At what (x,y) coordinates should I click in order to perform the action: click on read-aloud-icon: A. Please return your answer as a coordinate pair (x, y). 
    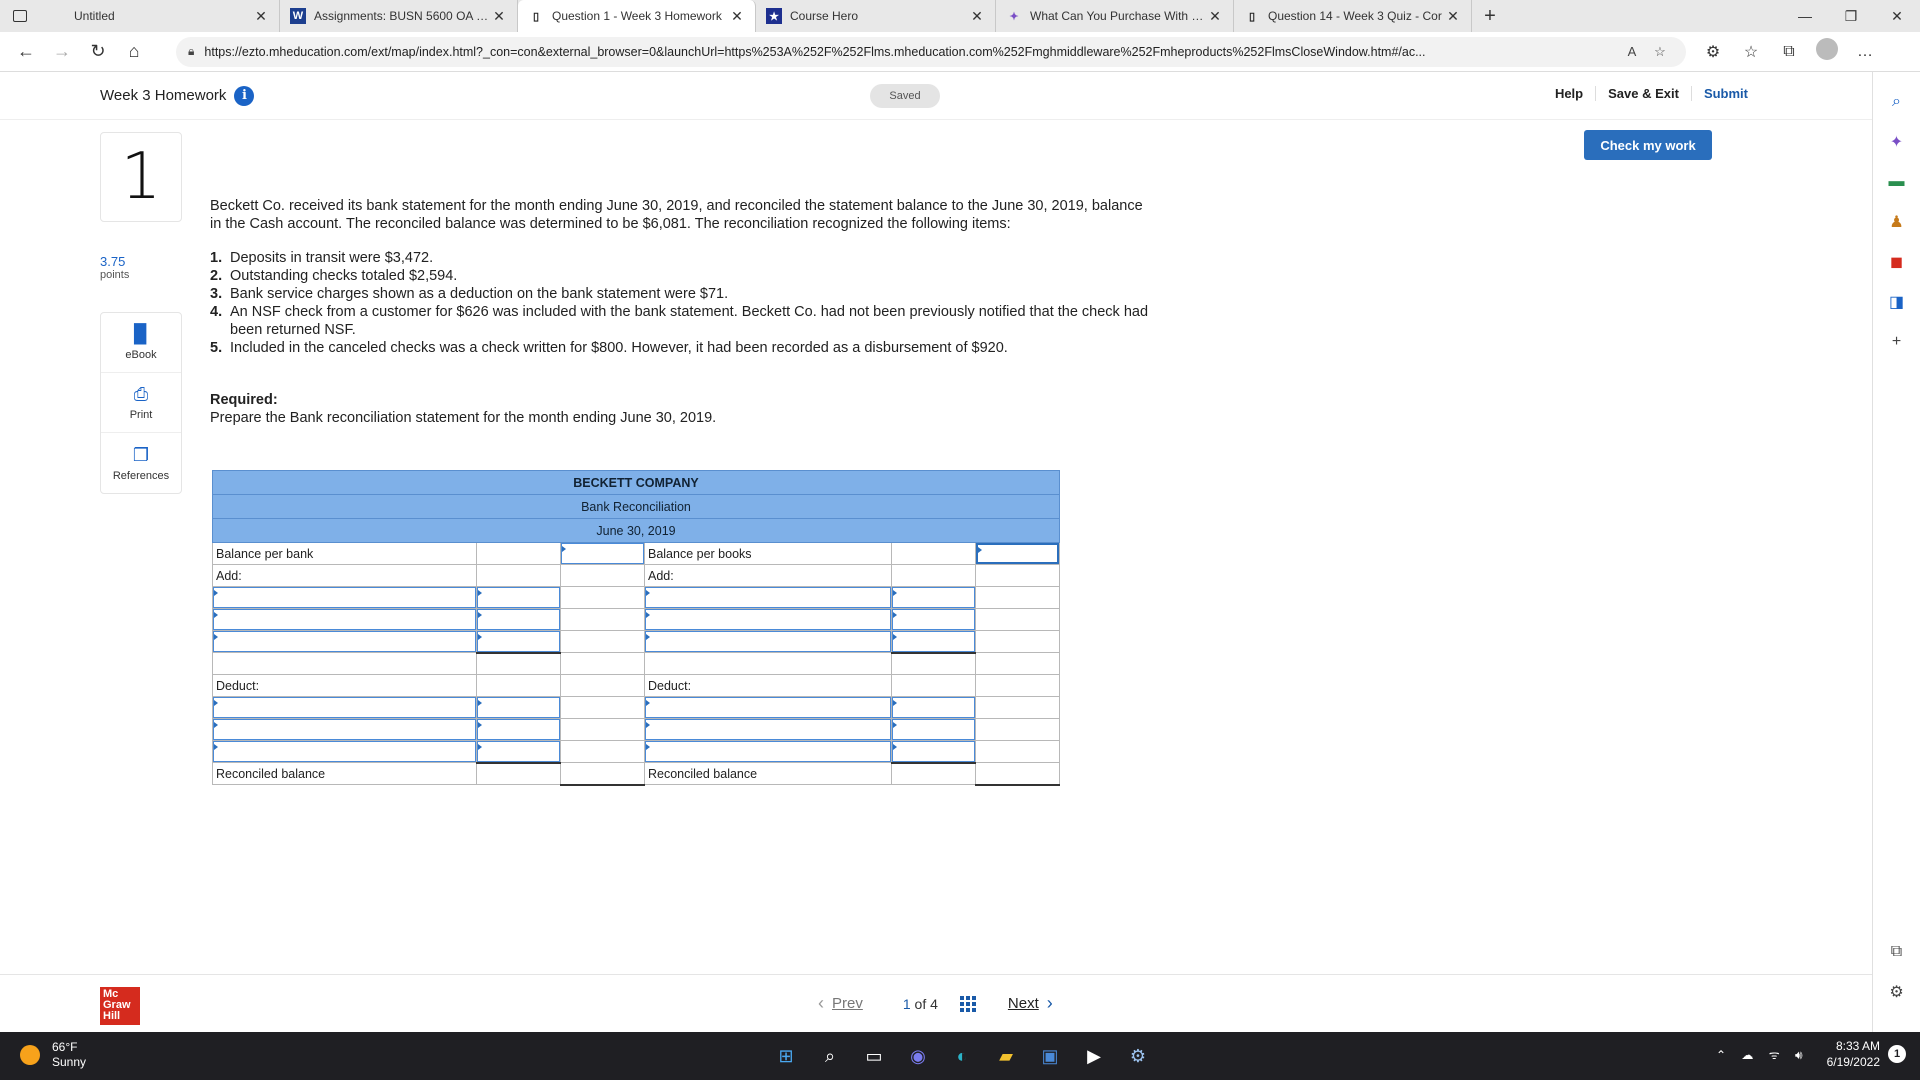
    Looking at the image, I should click on (1632, 51).